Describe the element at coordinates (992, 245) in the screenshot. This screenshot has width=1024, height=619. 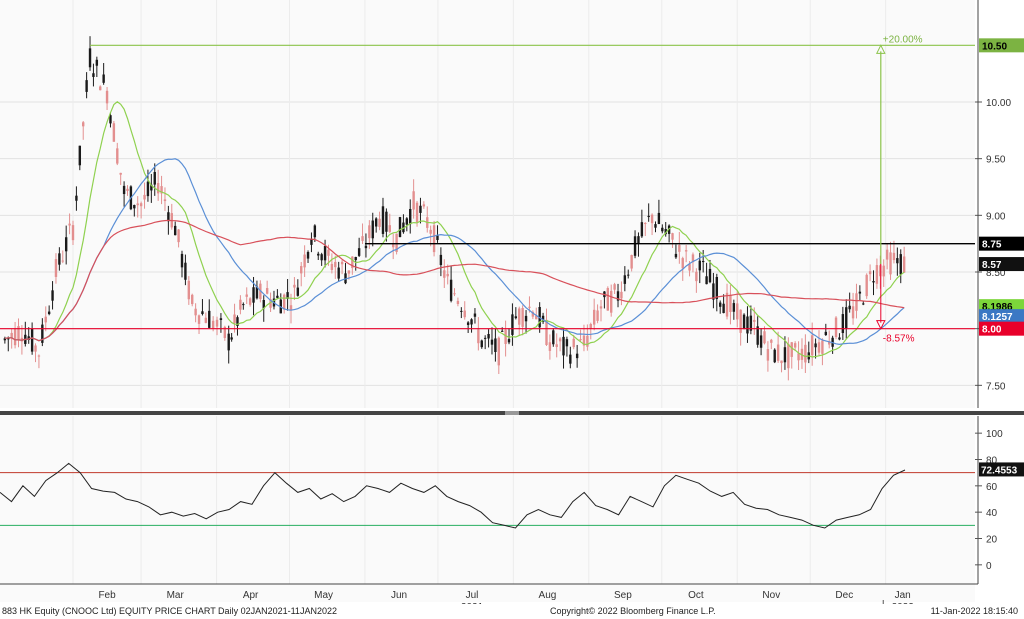
I see `svg-text: 8.75` at that location.